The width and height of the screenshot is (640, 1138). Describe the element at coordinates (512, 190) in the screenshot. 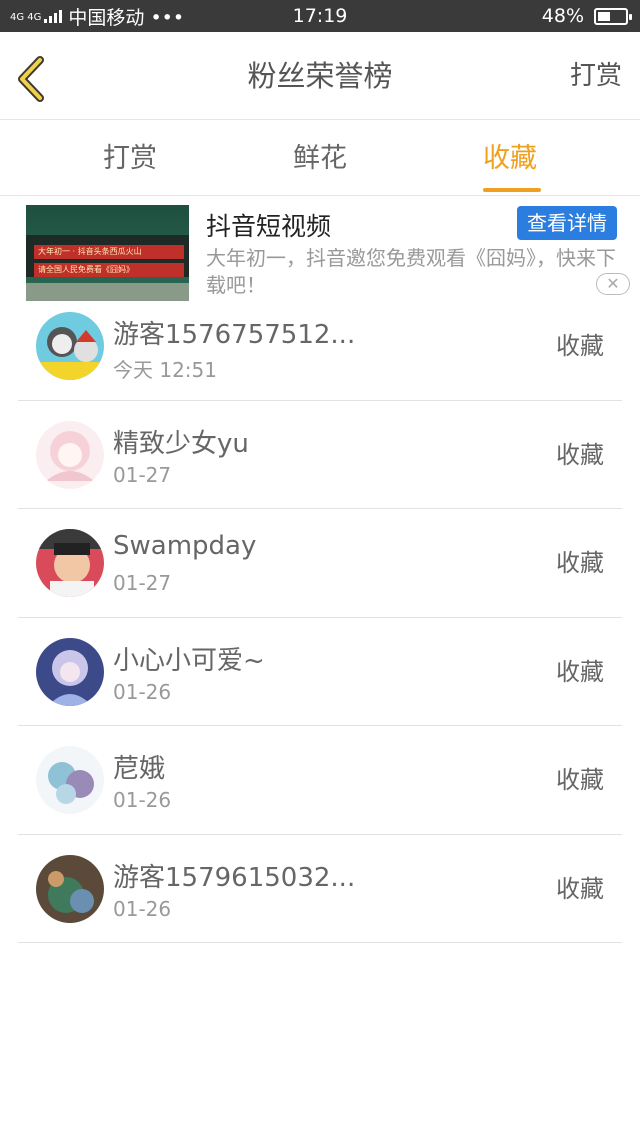

I see `active-tab-indicator` at that location.